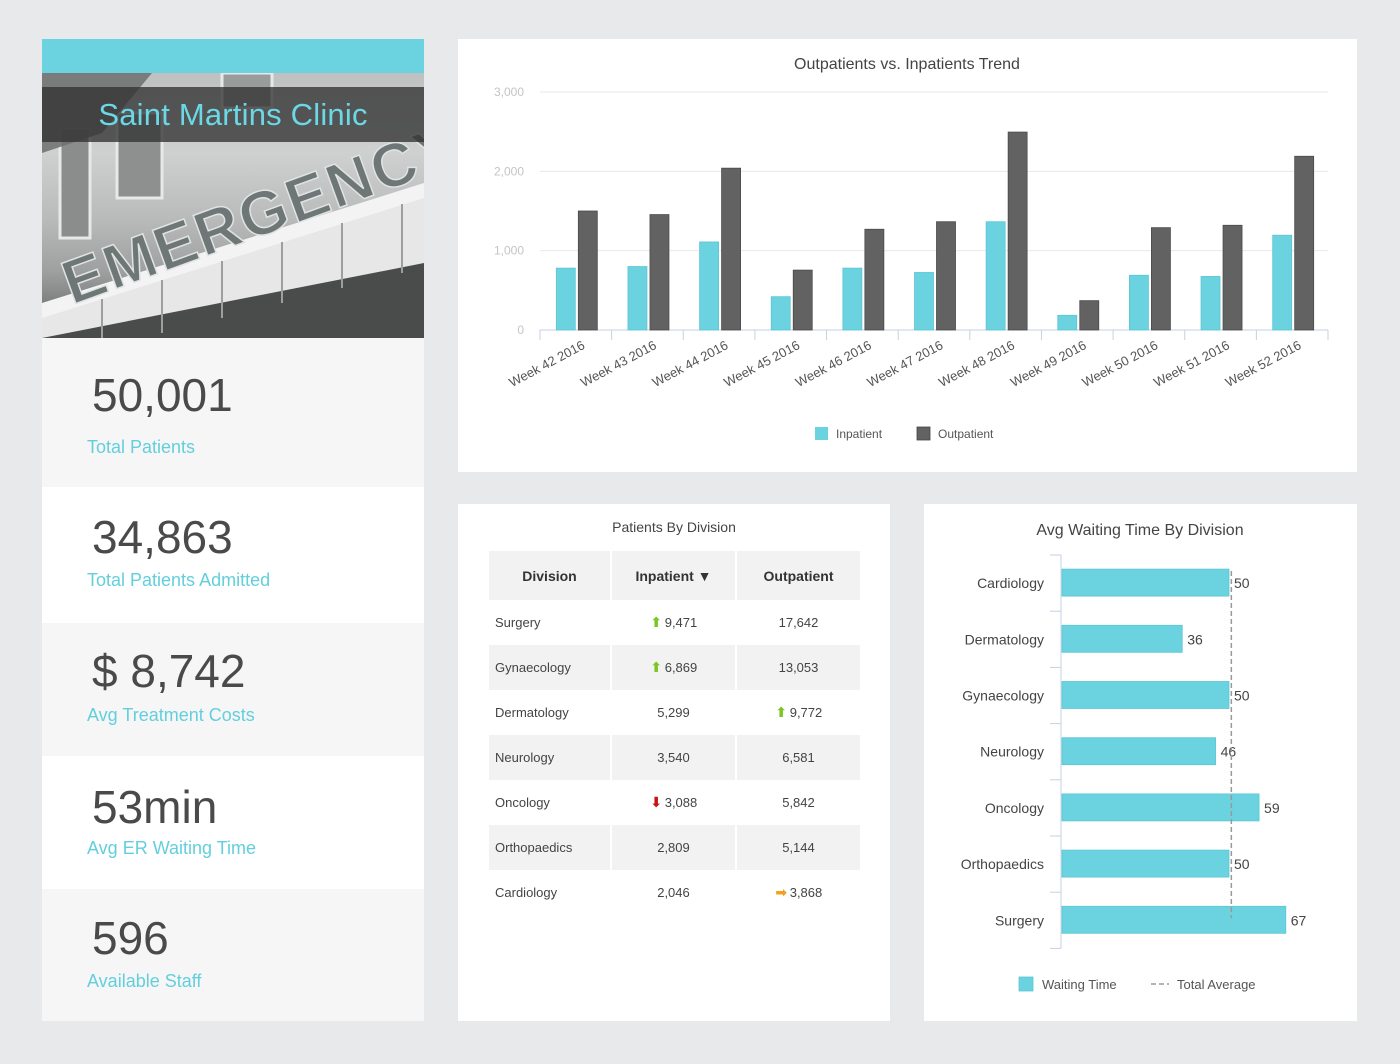 This screenshot has width=1400, height=1064. I want to click on legend-swatch-waiting-time, so click(1026, 984).